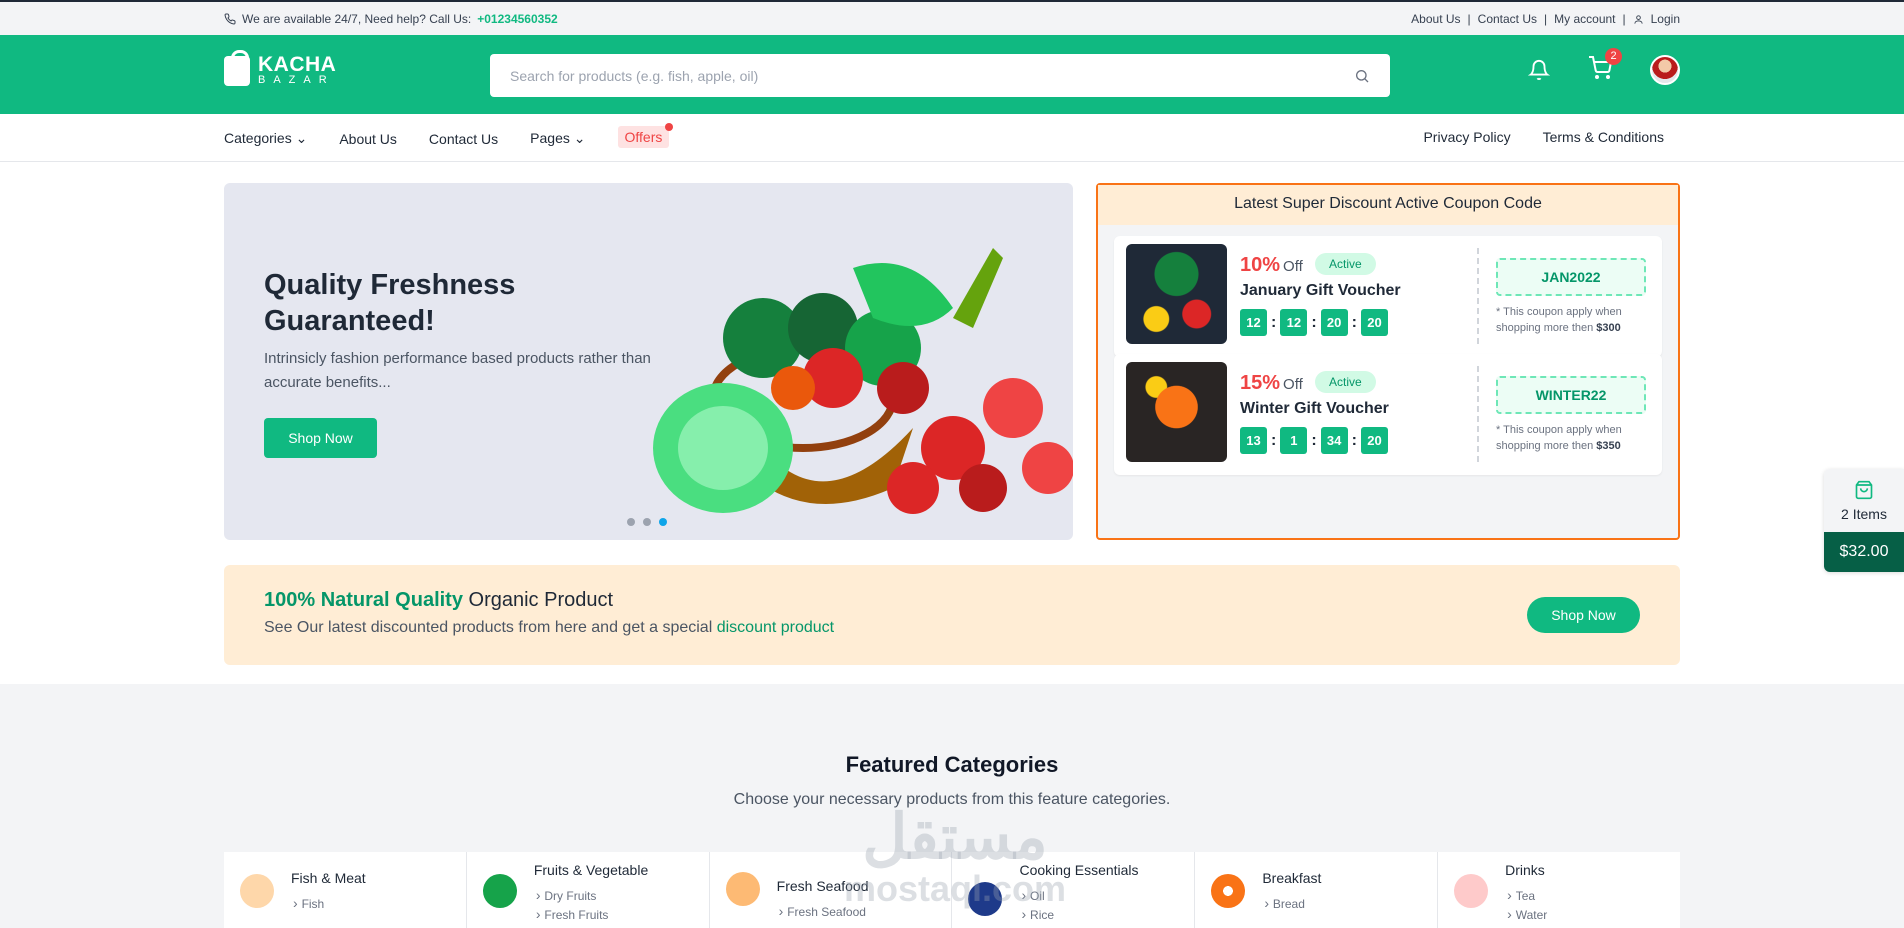  Describe the element at coordinates (822, 911) in the screenshot. I see `category-sub-item: Fresh Seafood` at that location.